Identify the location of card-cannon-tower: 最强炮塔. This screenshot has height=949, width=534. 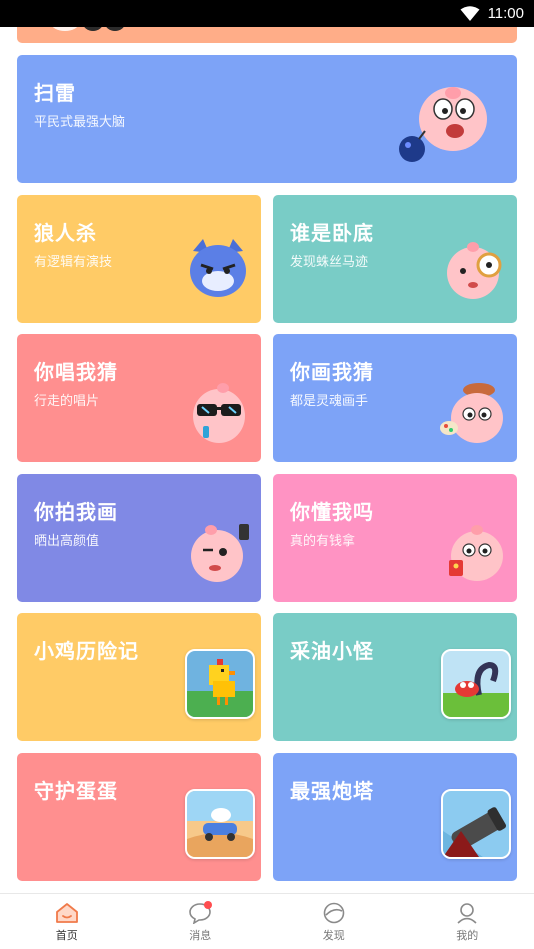
(395, 817).